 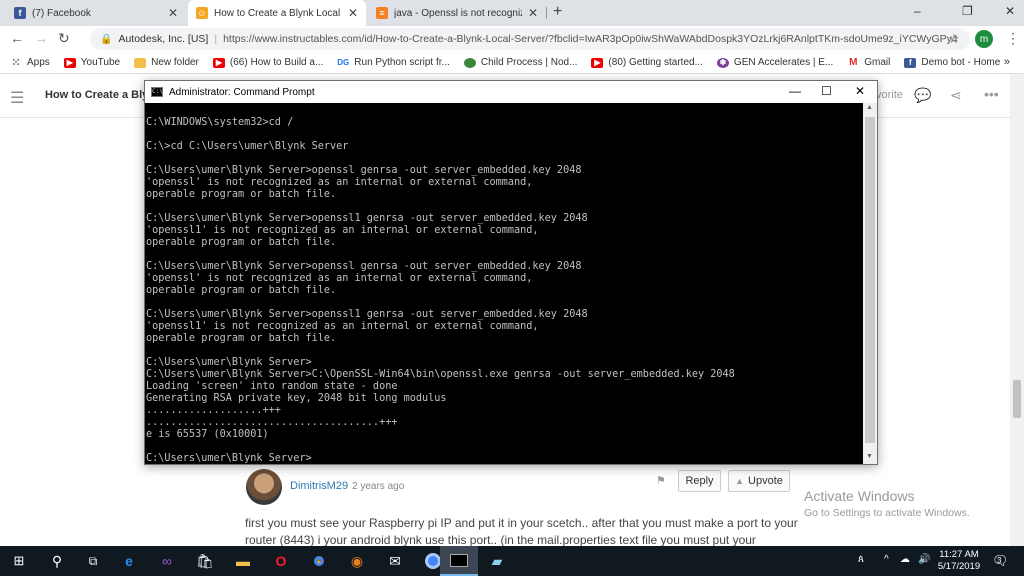 What do you see at coordinates (41, 38) in the screenshot?
I see `forward-arrow-icon: →` at bounding box center [41, 38].